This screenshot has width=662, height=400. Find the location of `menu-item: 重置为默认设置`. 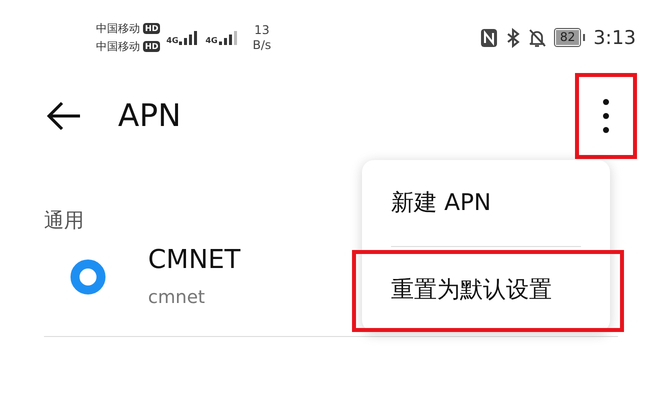

menu-item: 重置为默认设置 is located at coordinates (486, 289).